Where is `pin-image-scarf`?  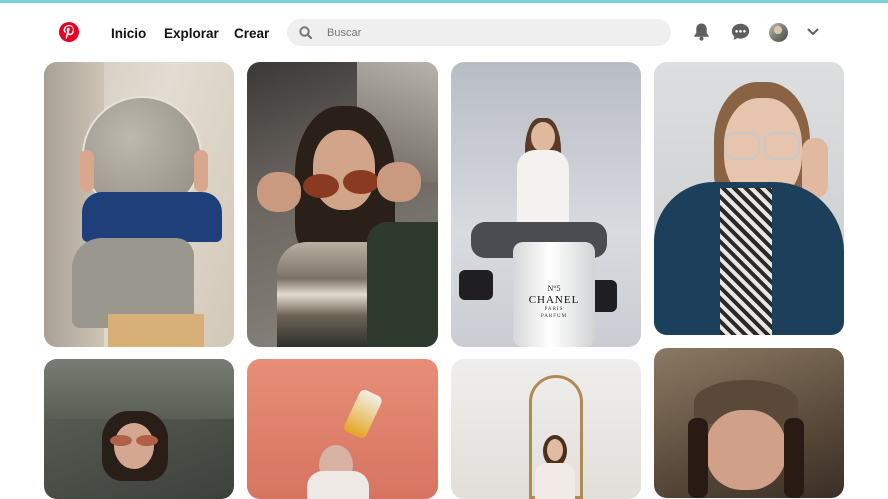
pin-image-scarf is located at coordinates (746, 261).